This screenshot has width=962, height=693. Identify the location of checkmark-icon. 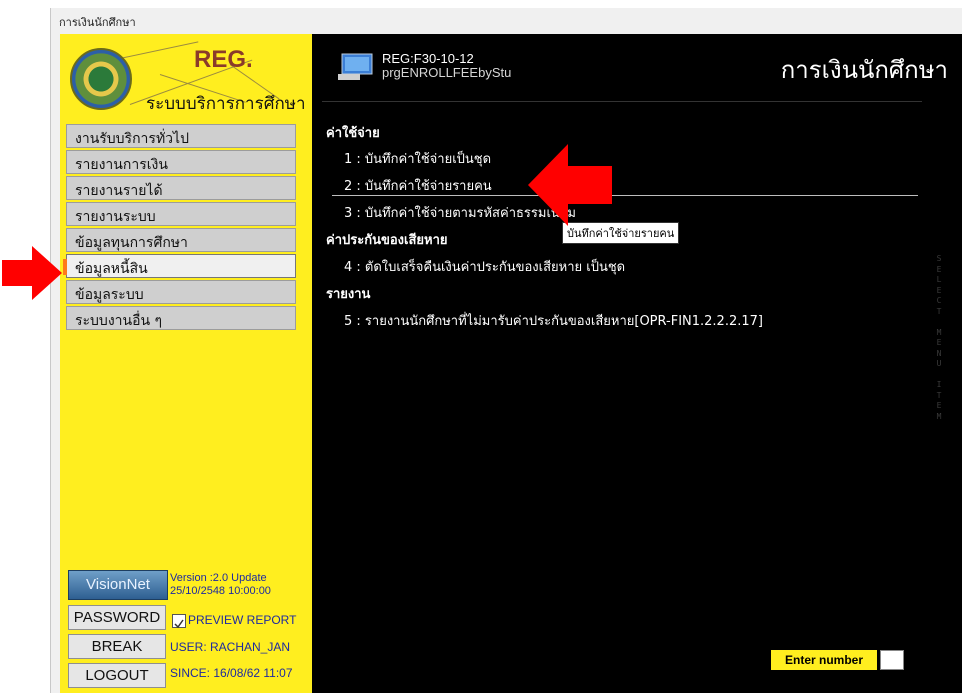
(179, 624).